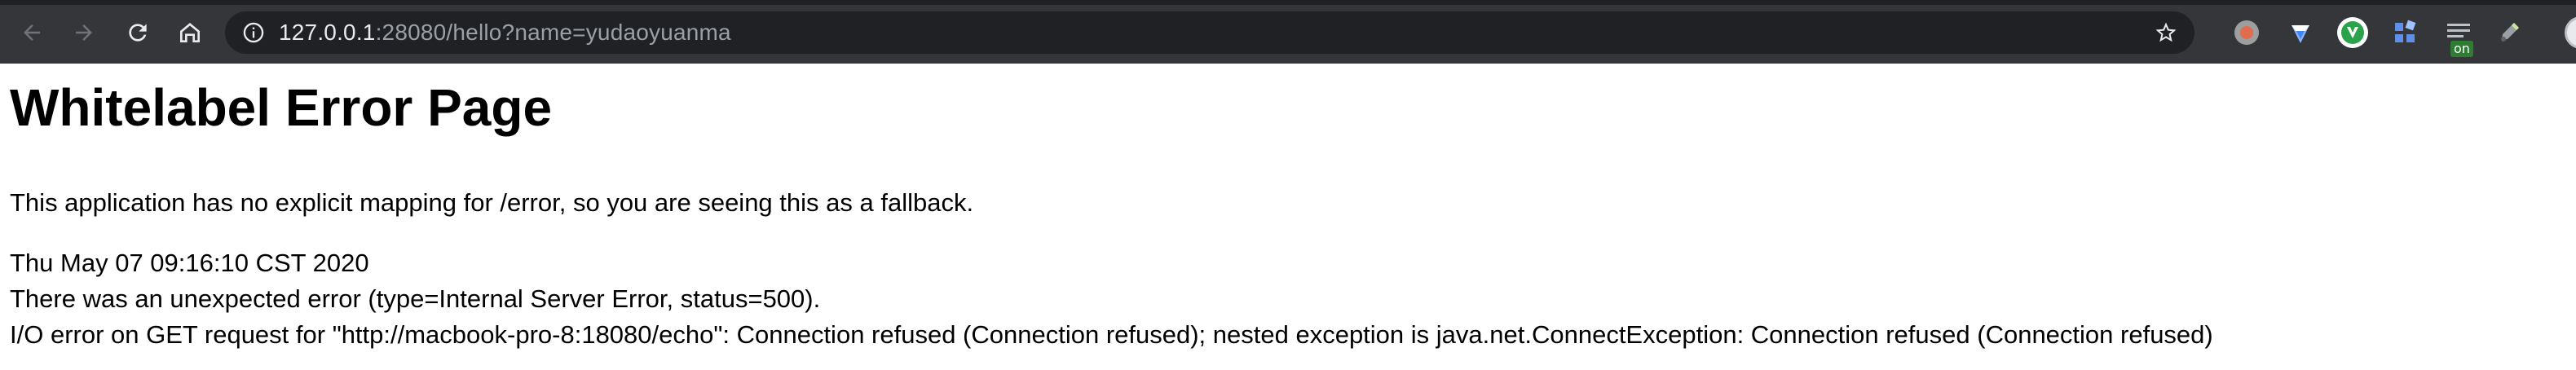 The image size is (2576, 370). Describe the element at coordinates (2461, 49) in the screenshot. I see `extension-badge: on` at that location.